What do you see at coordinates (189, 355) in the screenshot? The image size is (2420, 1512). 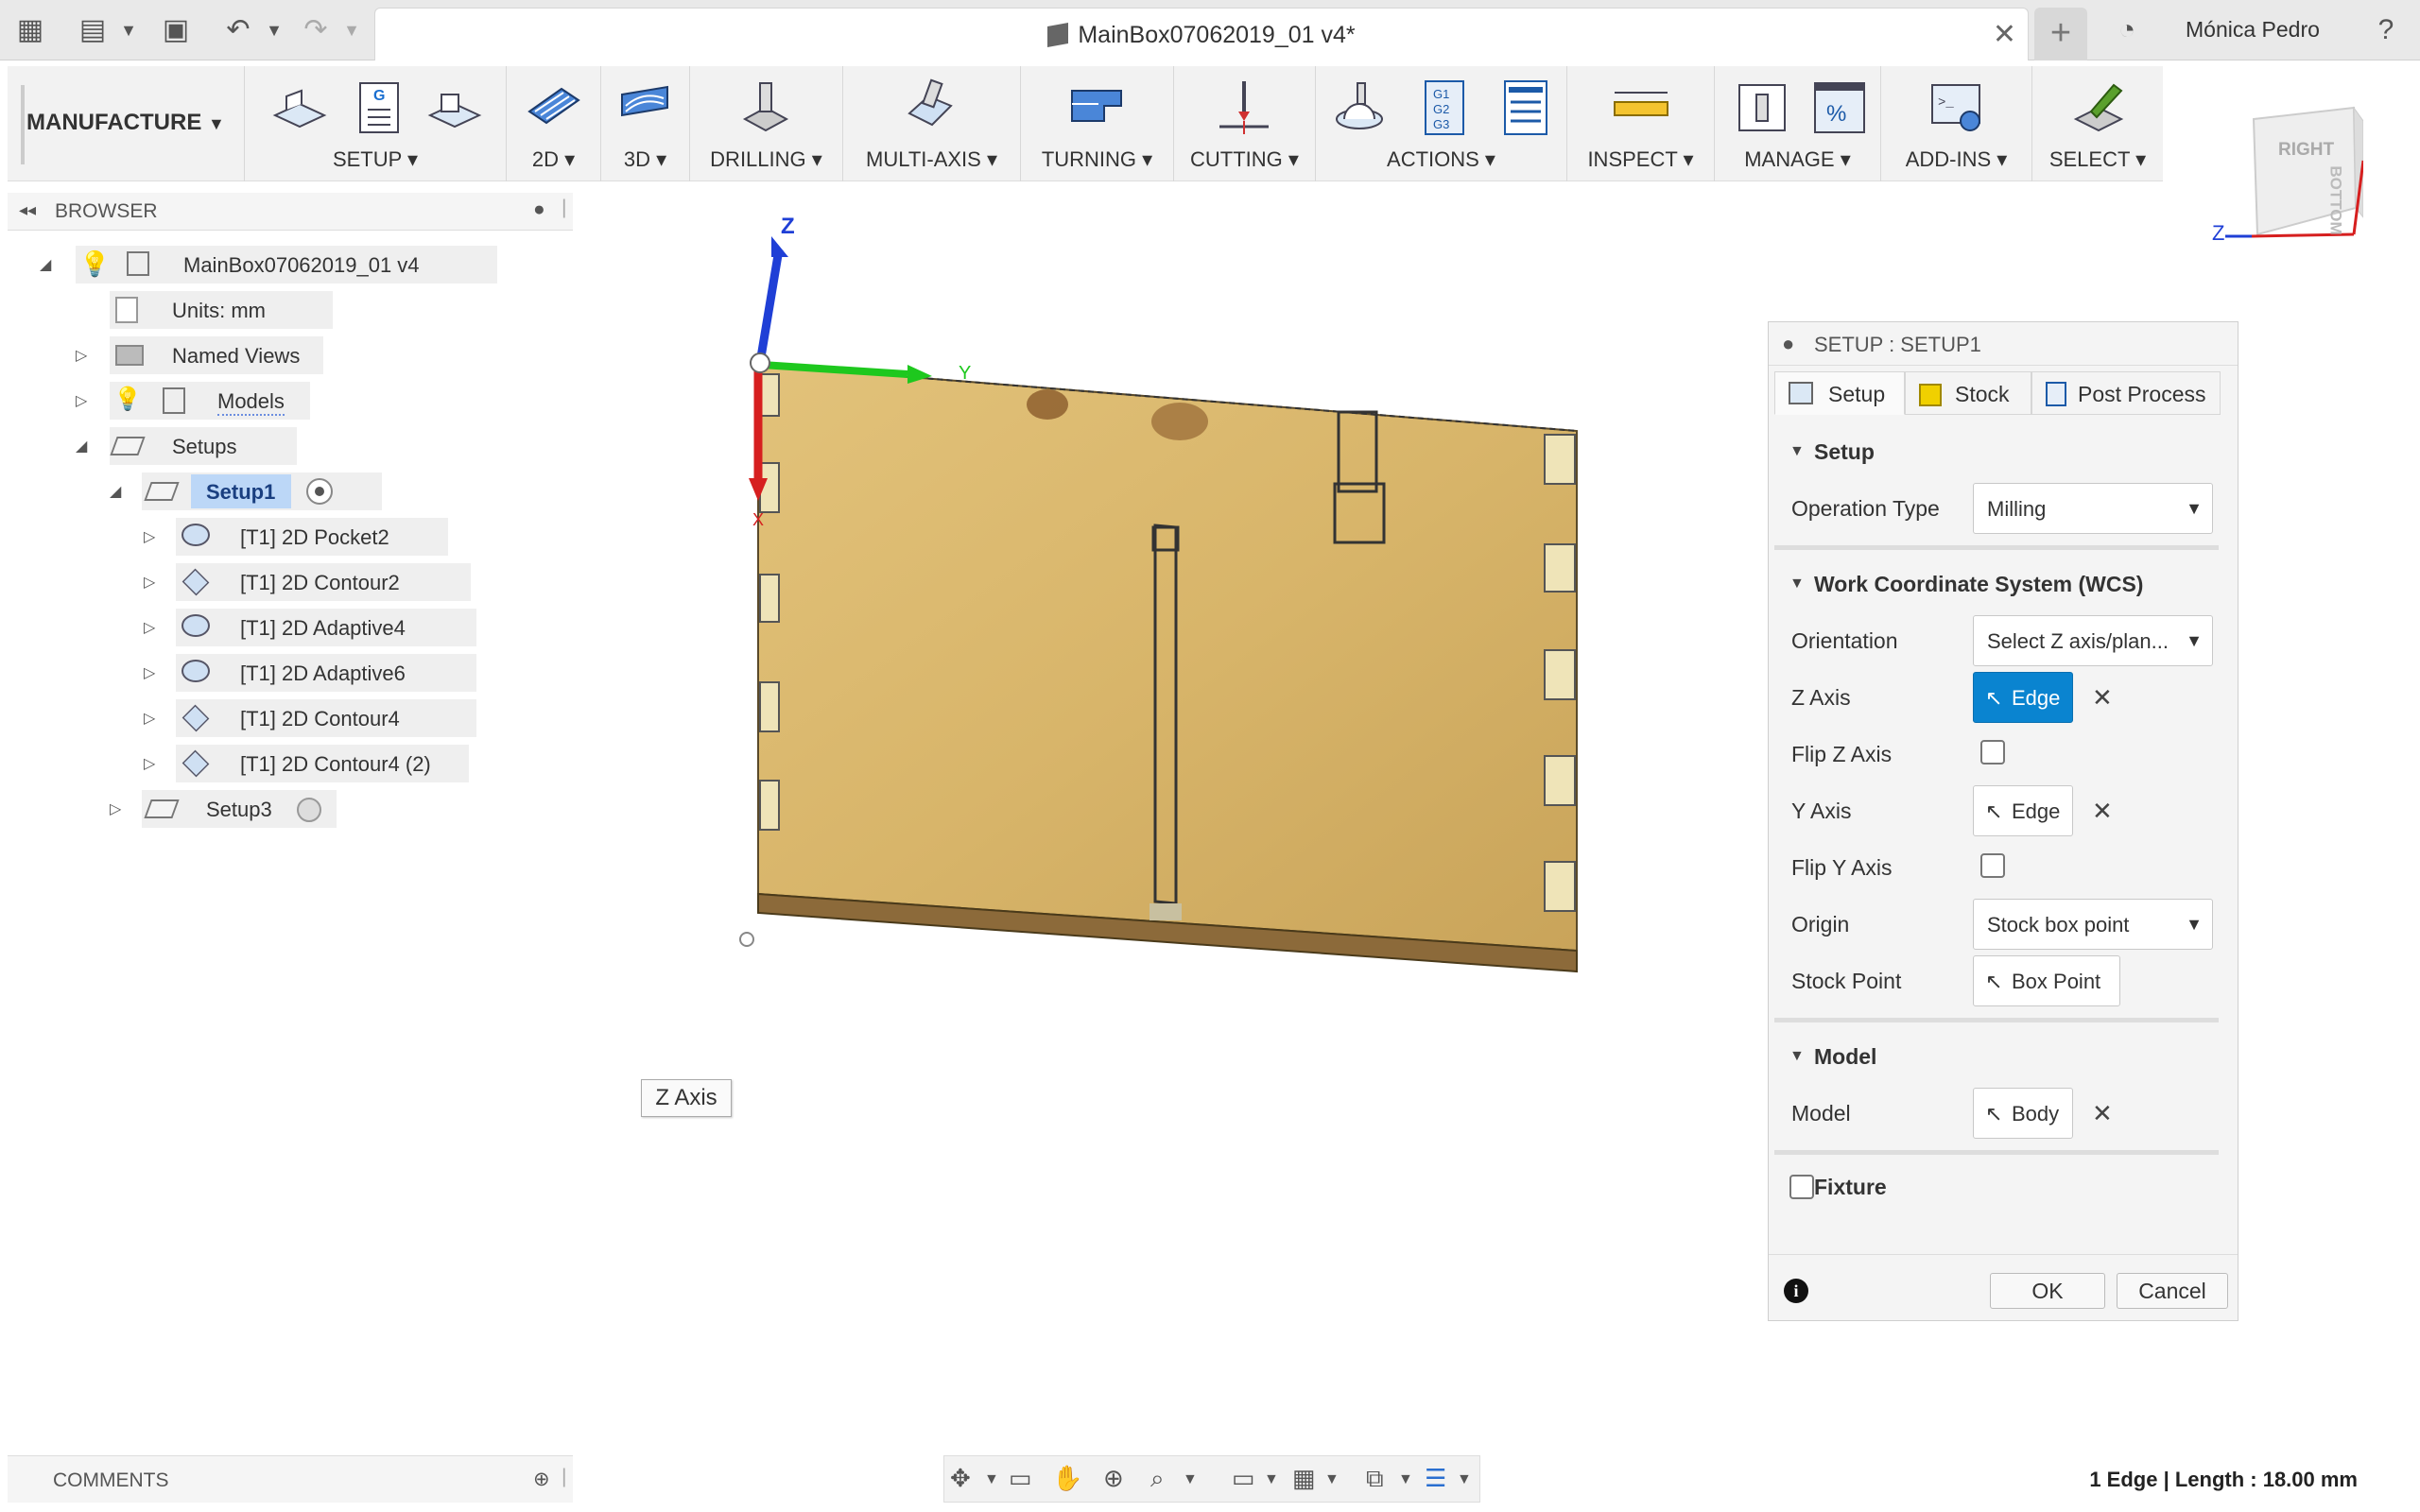 I see `tree-named-views: ▷ Named Views` at bounding box center [189, 355].